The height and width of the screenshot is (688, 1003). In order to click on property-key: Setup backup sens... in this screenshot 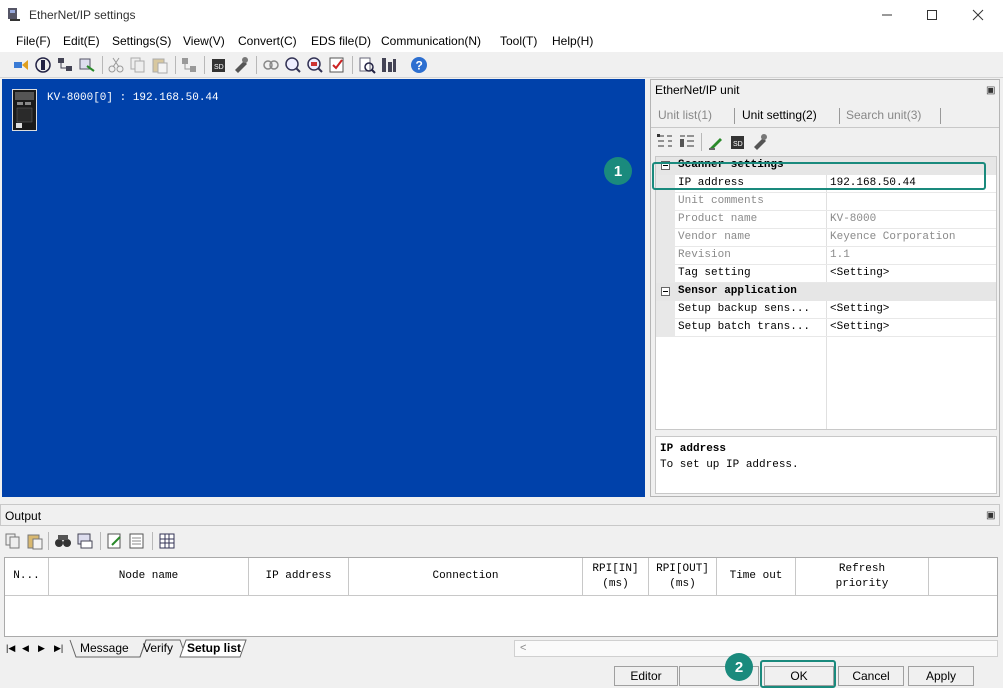, I will do `click(744, 309)`.